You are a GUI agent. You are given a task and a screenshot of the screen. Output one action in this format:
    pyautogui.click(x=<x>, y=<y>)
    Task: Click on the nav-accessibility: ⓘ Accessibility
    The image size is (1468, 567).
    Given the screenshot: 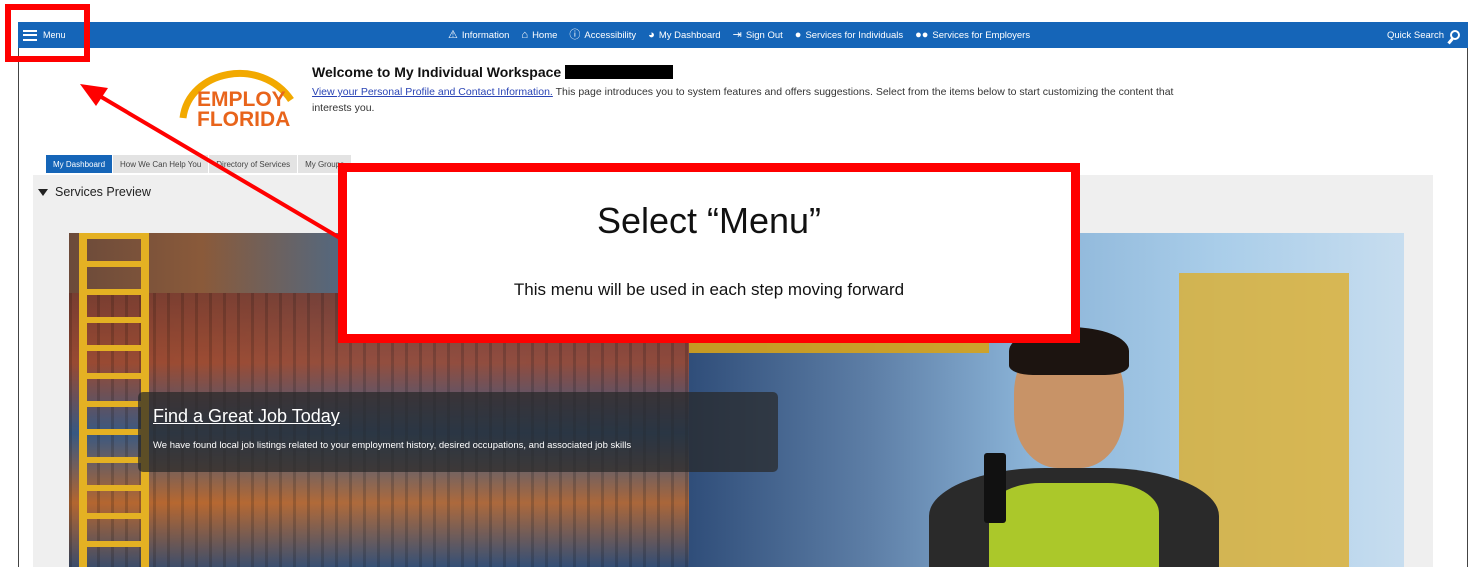 What is the action you would take?
    pyautogui.click(x=603, y=34)
    